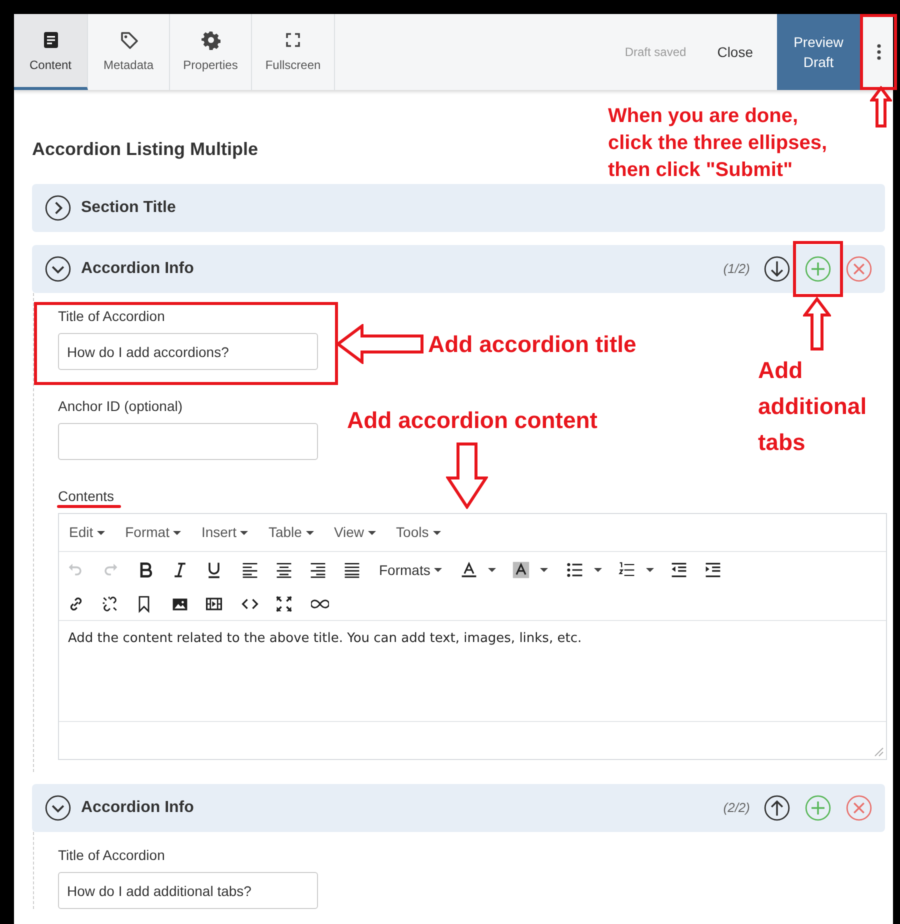 The height and width of the screenshot is (924, 900). What do you see at coordinates (736, 269) in the screenshot?
I see `item-counter: (1/2)` at bounding box center [736, 269].